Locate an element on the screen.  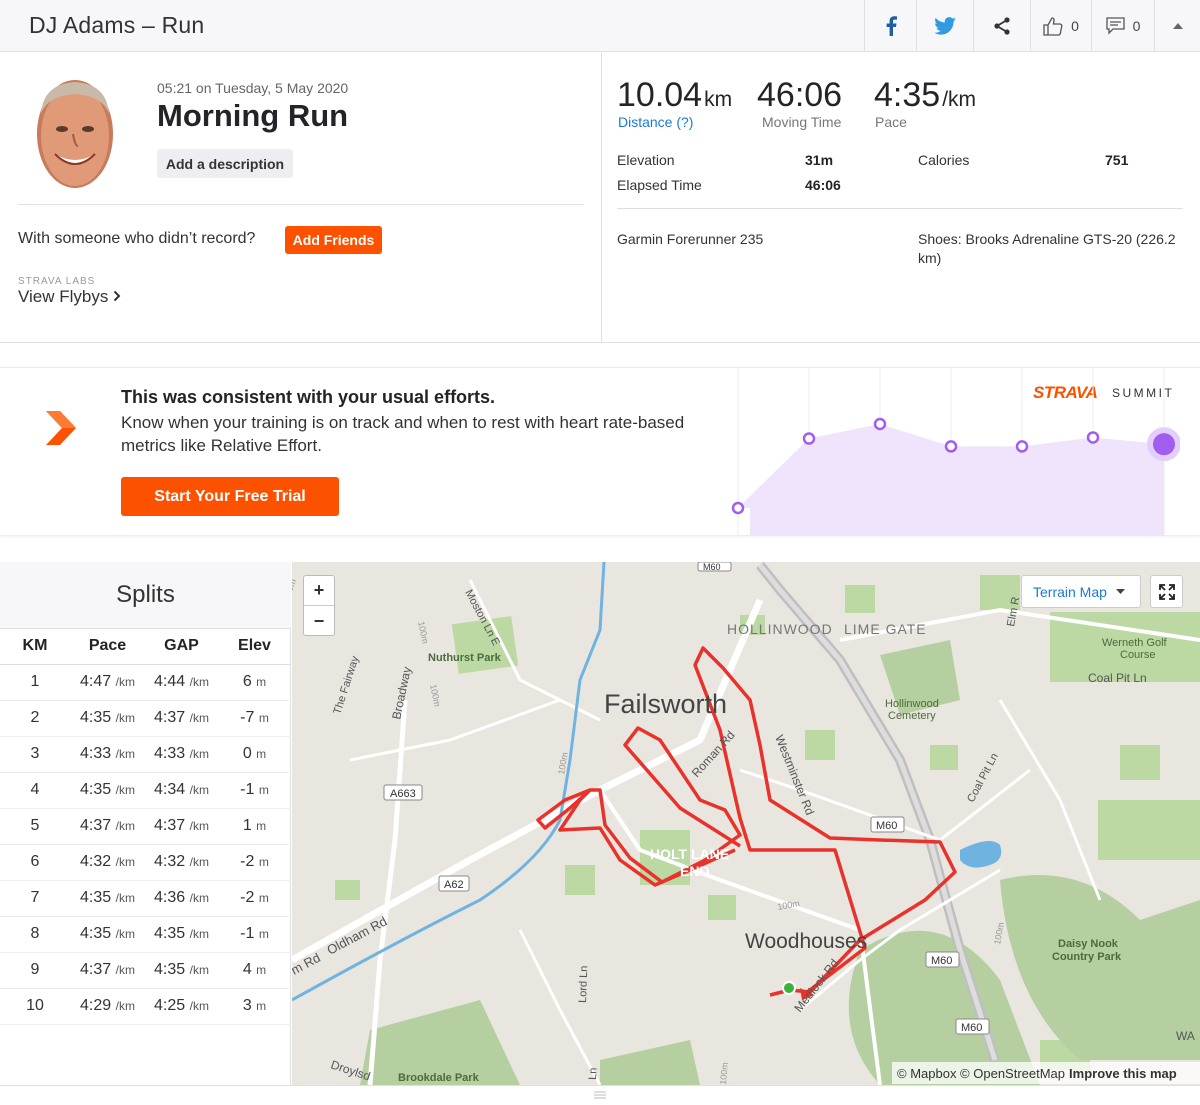
split-km: 8 is located at coordinates (35, 934).